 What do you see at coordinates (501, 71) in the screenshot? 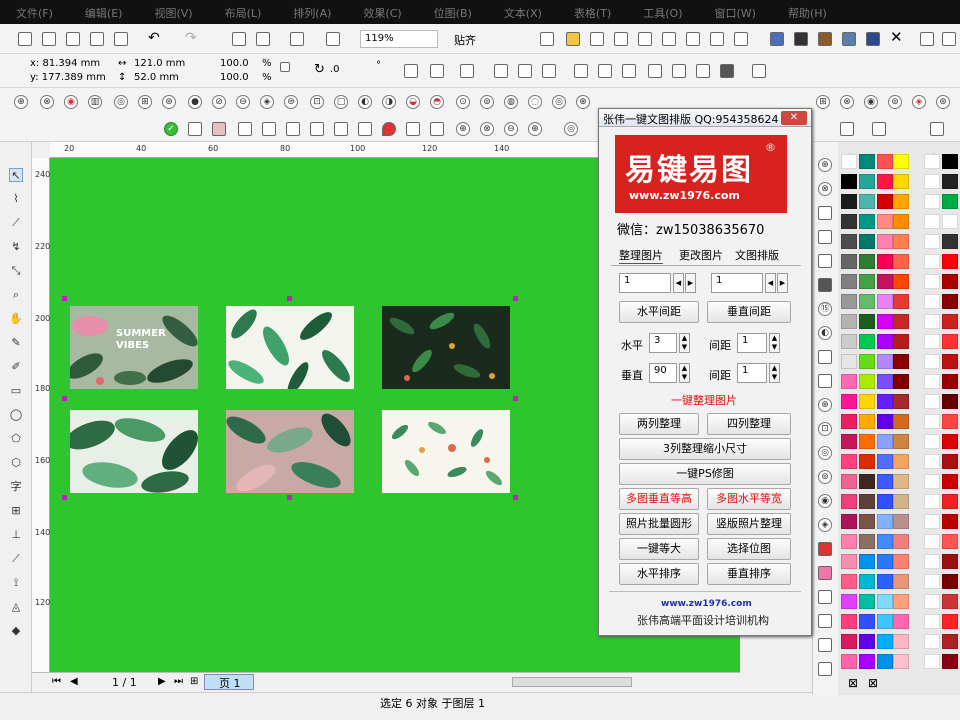
I see `to-front-icon` at bounding box center [501, 71].